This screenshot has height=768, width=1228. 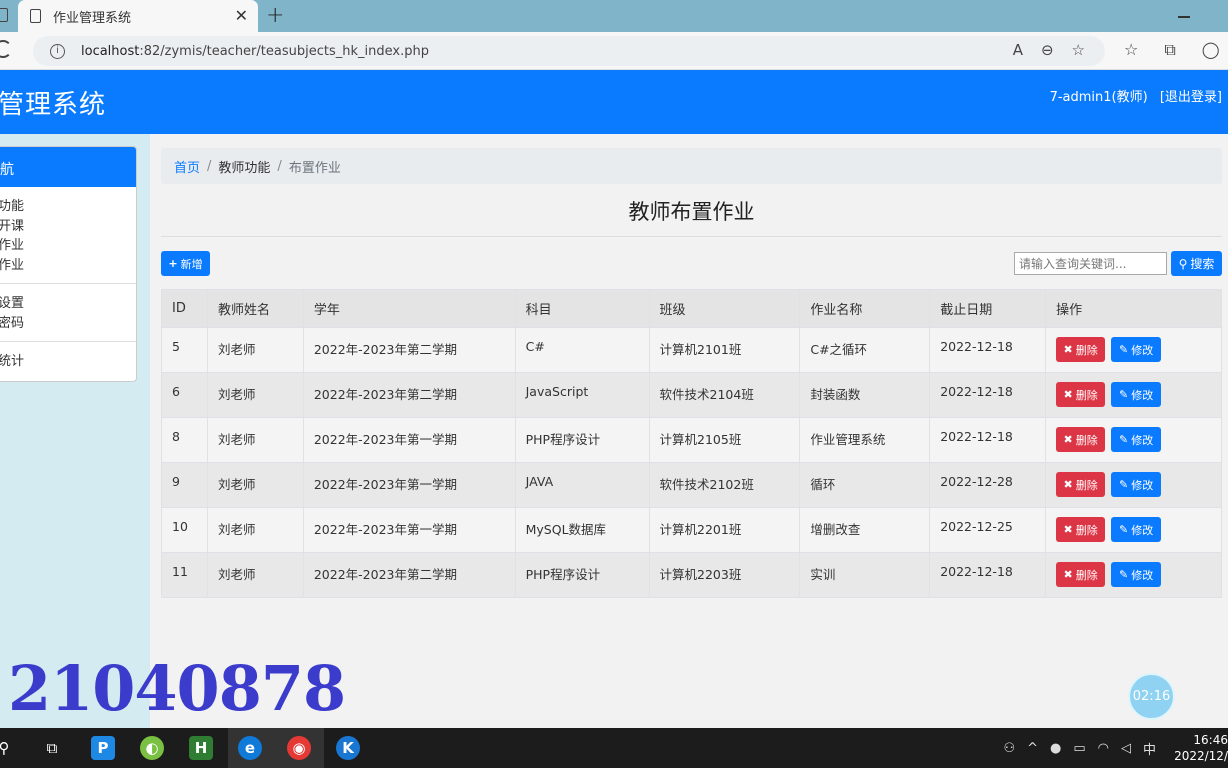 What do you see at coordinates (1149, 748) in the screenshot?
I see `ime-indicator: 中` at bounding box center [1149, 748].